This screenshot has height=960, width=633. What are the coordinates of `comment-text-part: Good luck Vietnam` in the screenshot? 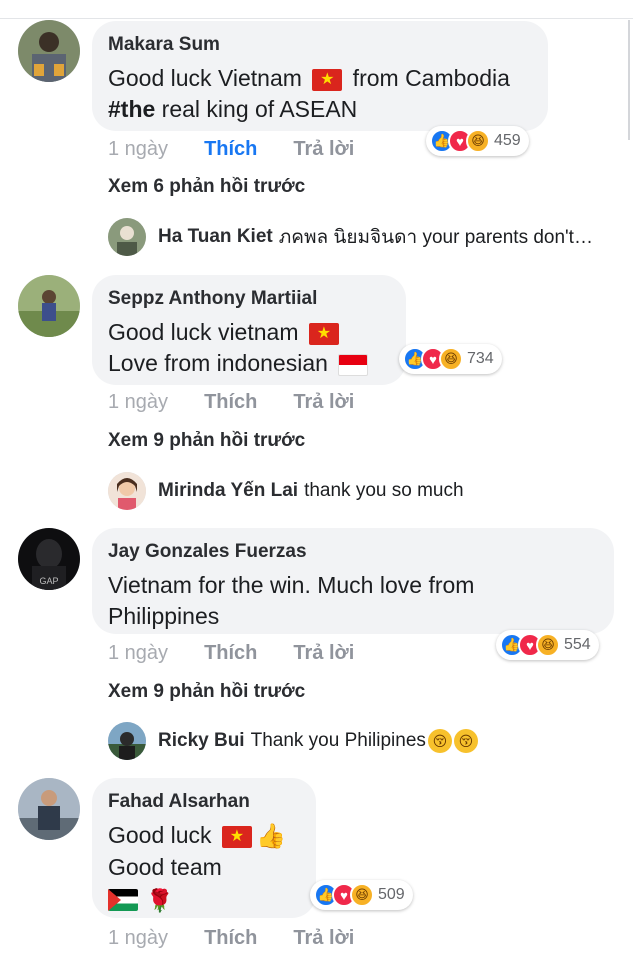 It's located at (208, 78).